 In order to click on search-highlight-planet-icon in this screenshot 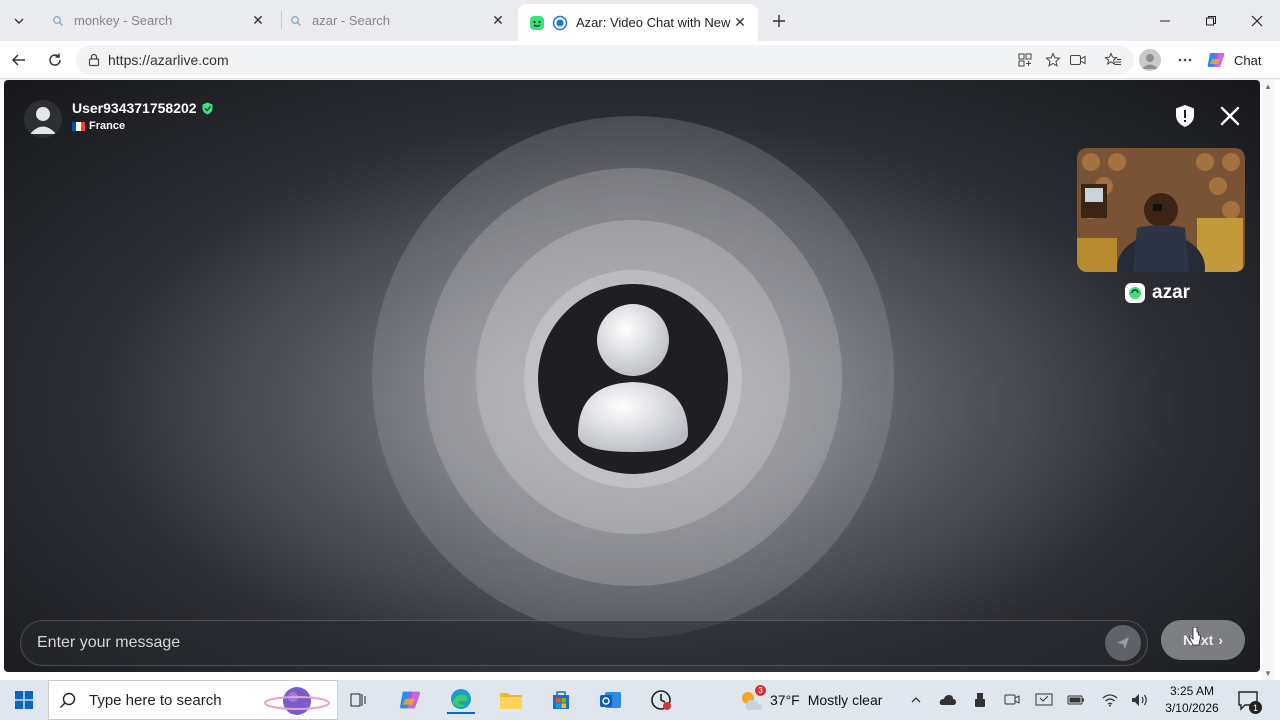, I will do `click(297, 701)`.